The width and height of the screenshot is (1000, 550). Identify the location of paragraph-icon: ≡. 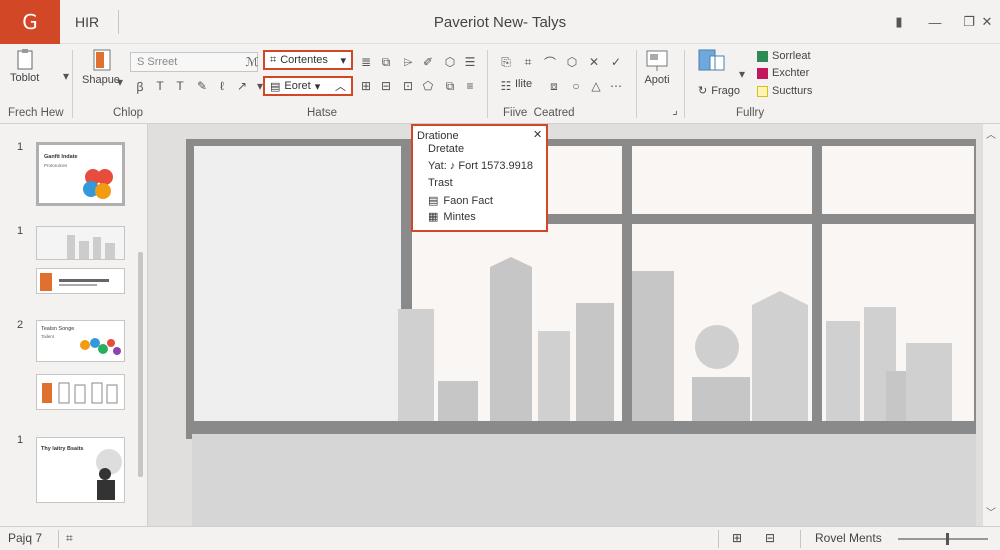
(470, 86).